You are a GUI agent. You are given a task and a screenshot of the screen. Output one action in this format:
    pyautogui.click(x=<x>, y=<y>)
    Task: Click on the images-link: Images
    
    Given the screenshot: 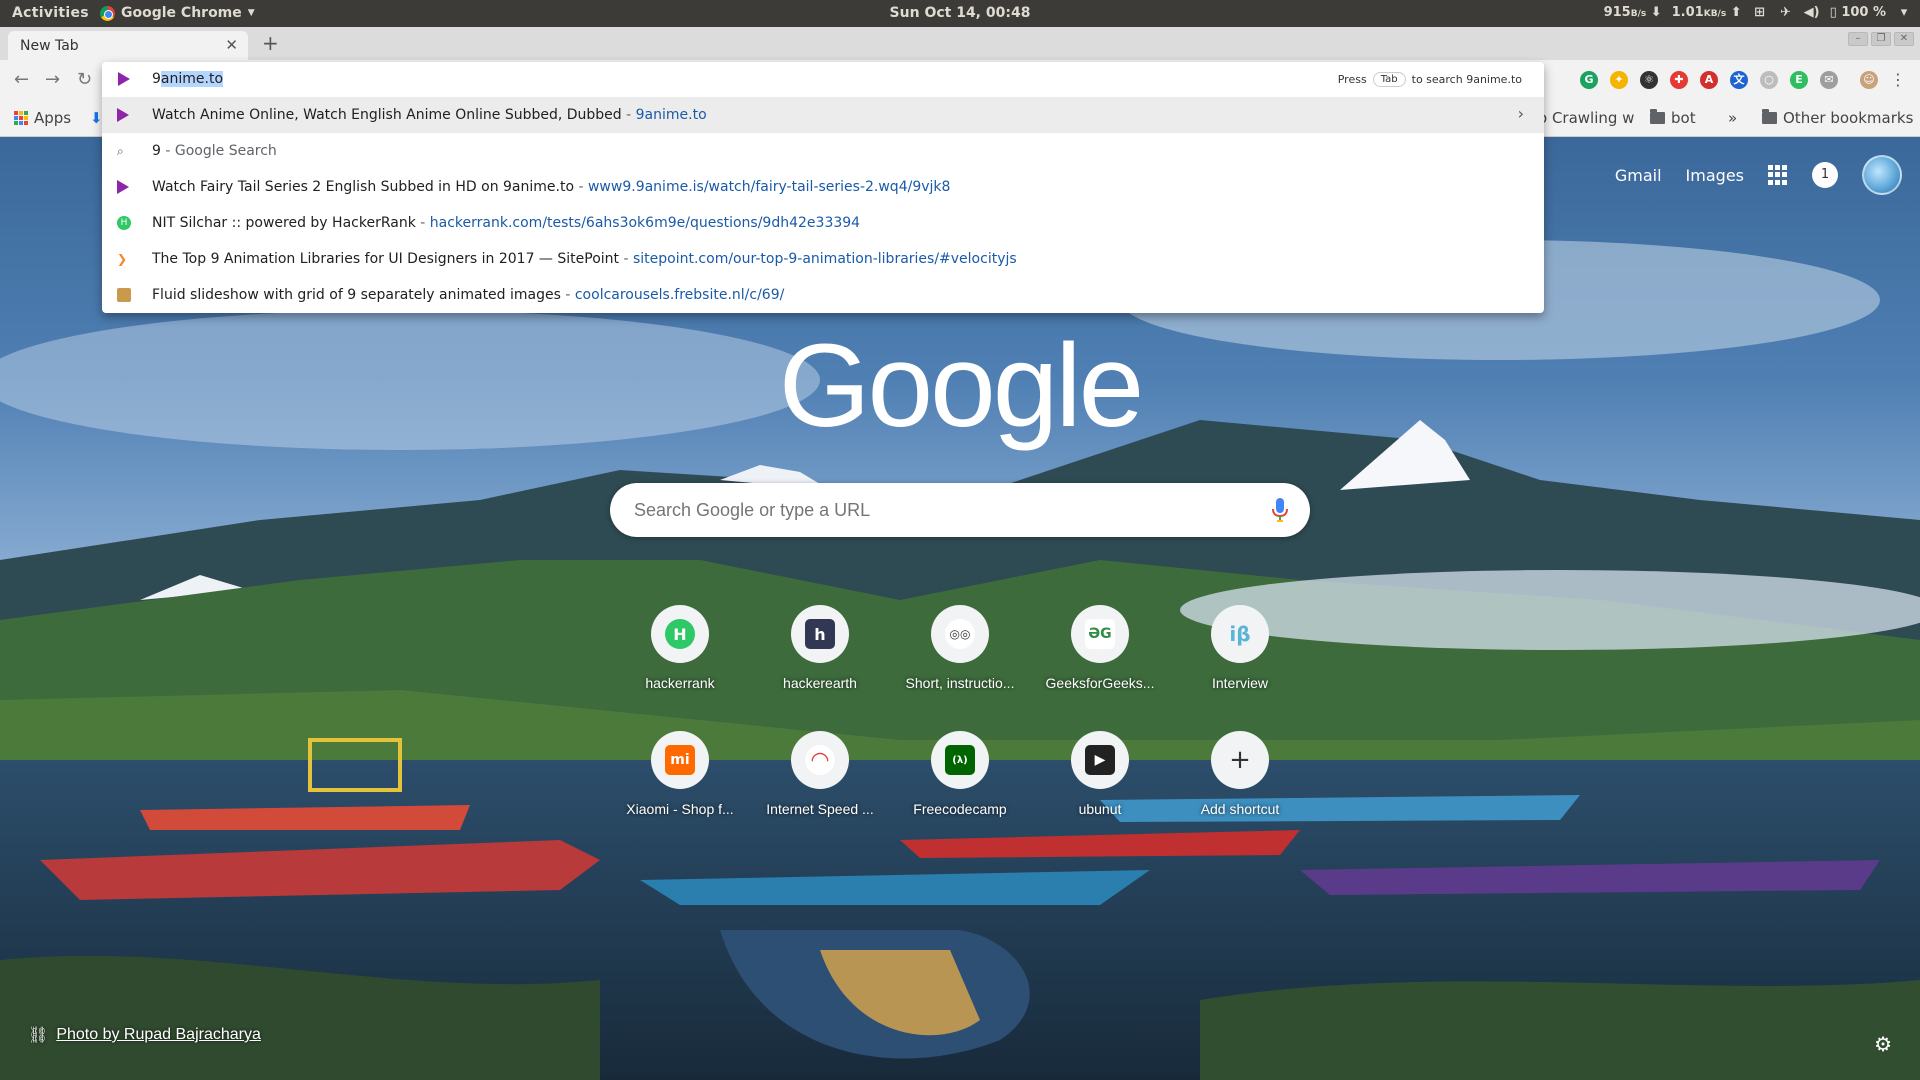 What is the action you would take?
    pyautogui.click(x=1715, y=175)
    